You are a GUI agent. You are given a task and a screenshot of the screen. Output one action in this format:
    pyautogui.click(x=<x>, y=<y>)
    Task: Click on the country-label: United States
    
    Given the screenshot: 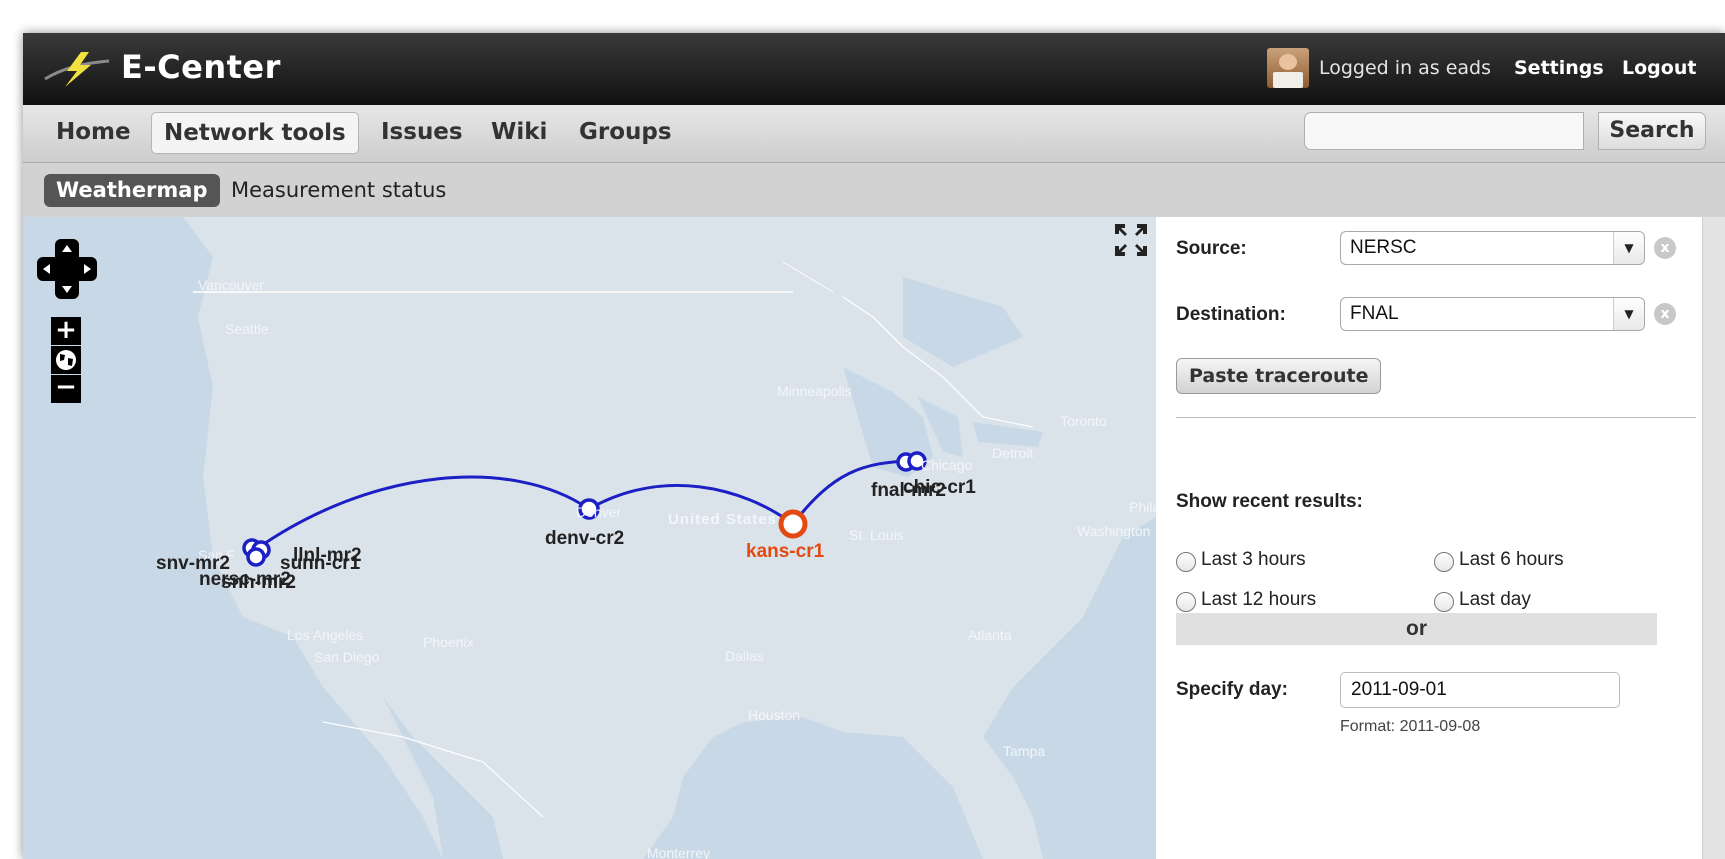 What is the action you would take?
    pyautogui.click(x=722, y=519)
    